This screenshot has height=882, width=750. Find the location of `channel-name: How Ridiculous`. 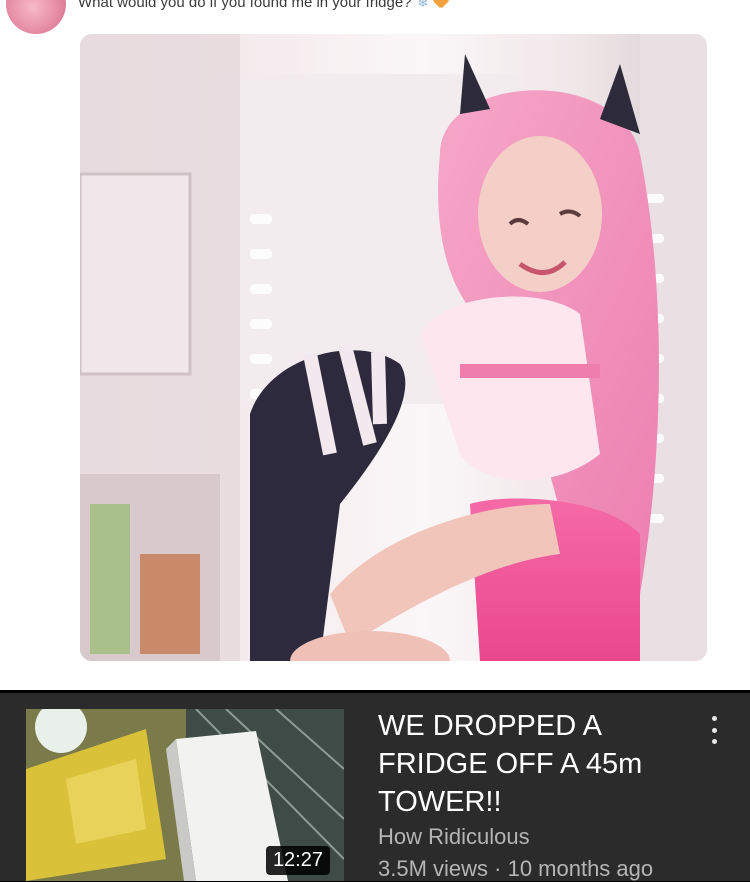

channel-name: How Ridiculous is located at coordinates (454, 837).